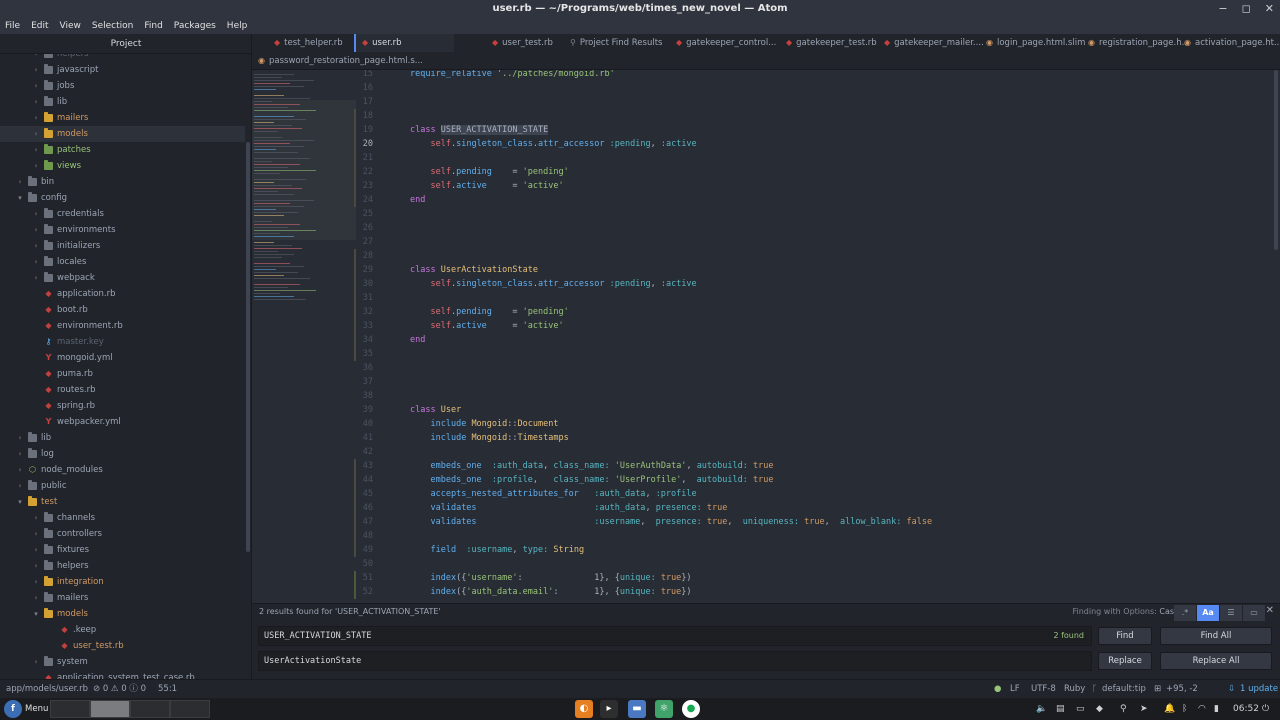 This screenshot has width=1280, height=720. What do you see at coordinates (122, 674) in the screenshot?
I see `tree-item: ◆ application_system_test_case.rb` at bounding box center [122, 674].